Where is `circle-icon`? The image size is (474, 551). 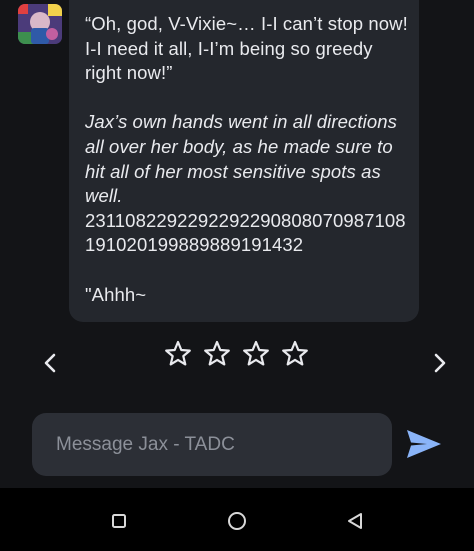 circle-icon is located at coordinates (237, 521).